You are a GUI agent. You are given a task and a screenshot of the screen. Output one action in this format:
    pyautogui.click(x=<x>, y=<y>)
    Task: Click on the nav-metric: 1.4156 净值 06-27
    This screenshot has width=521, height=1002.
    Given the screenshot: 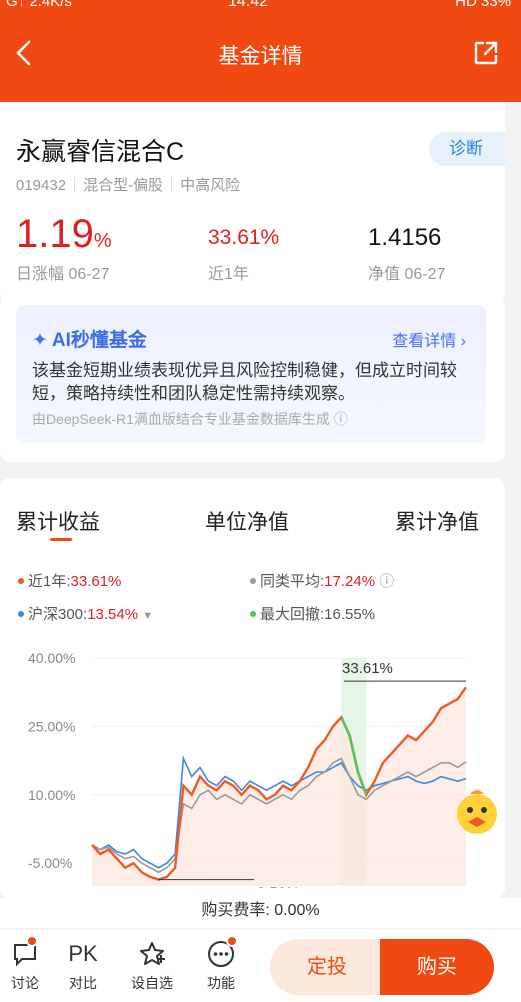 What is the action you would take?
    pyautogui.click(x=406, y=253)
    